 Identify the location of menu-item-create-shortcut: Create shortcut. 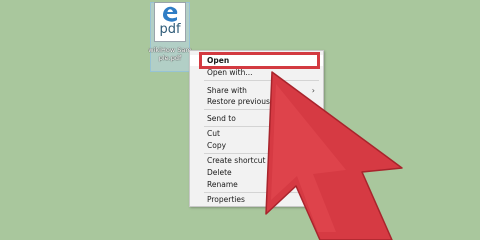
(256, 160).